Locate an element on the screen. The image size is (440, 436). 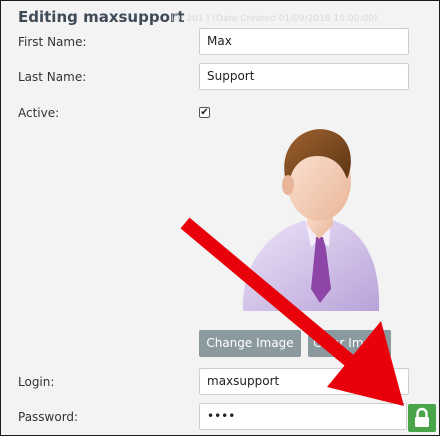
user-avatar-image is located at coordinates (311, 220).